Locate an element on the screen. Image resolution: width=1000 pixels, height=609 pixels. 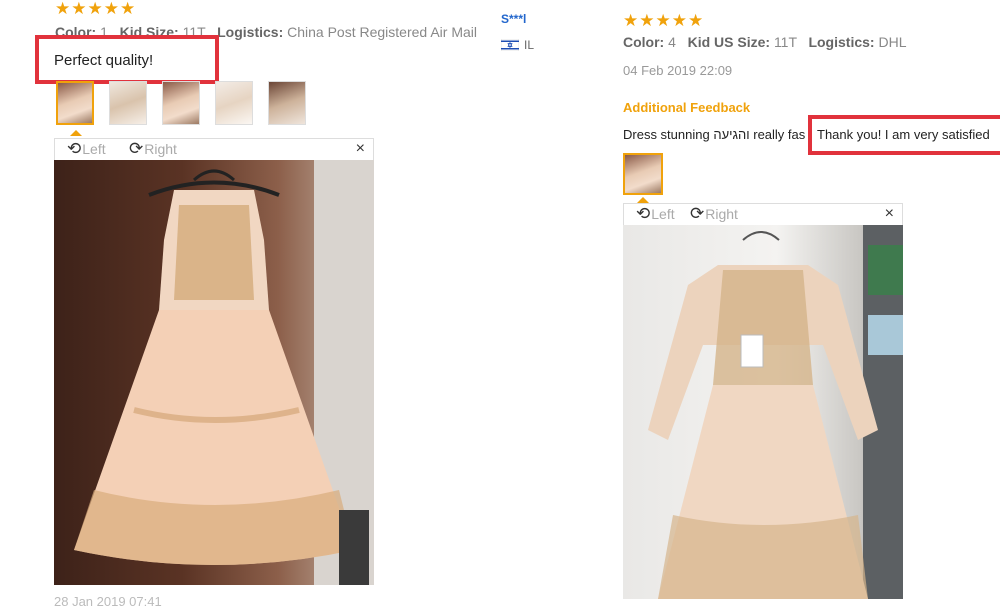
right-size-value: 11T is located at coordinates (785, 42).